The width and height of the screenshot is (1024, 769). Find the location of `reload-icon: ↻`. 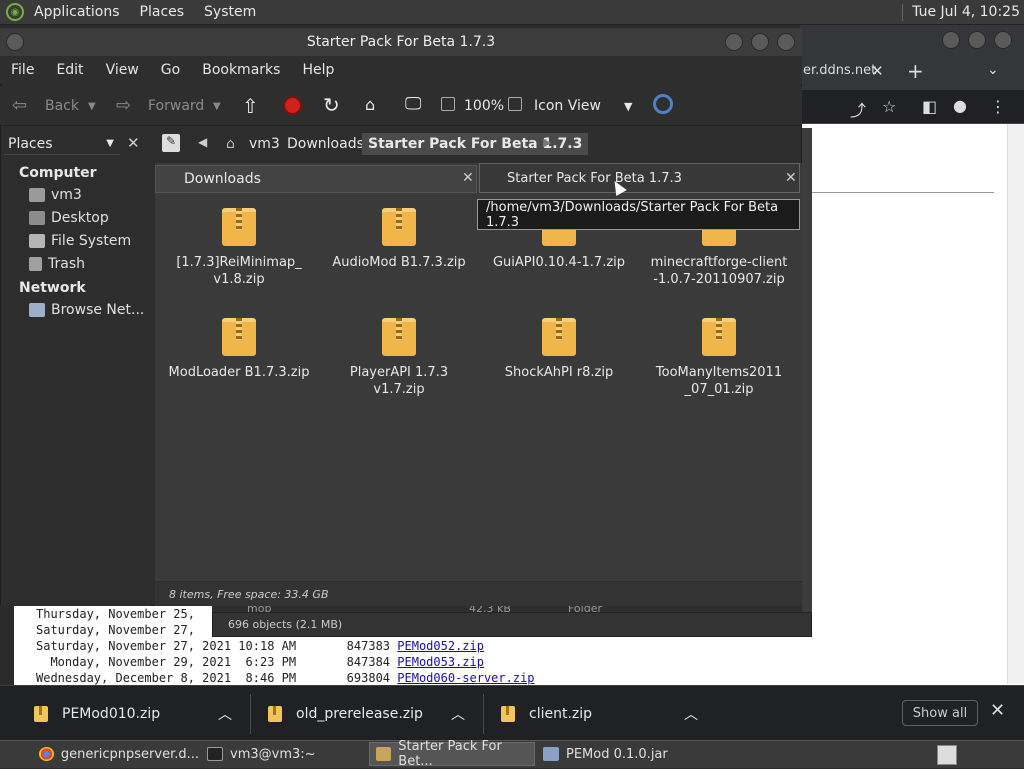

reload-icon: ↻ is located at coordinates (331, 105).